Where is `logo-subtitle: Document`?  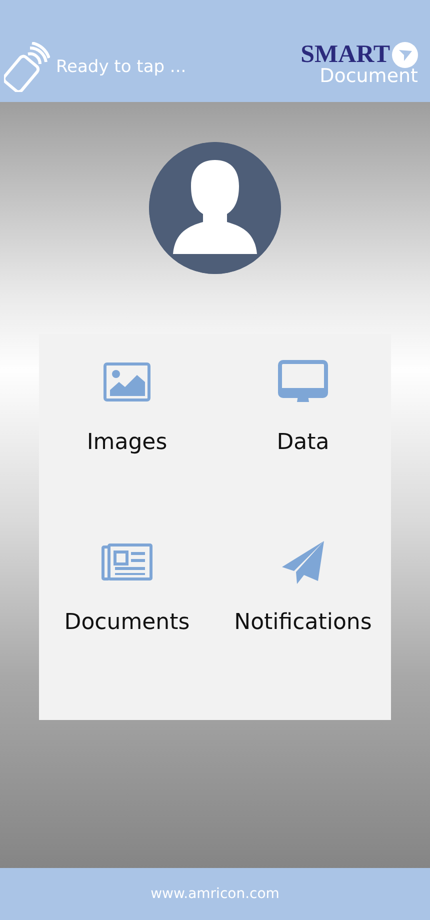
logo-subtitle: Document is located at coordinates (369, 76).